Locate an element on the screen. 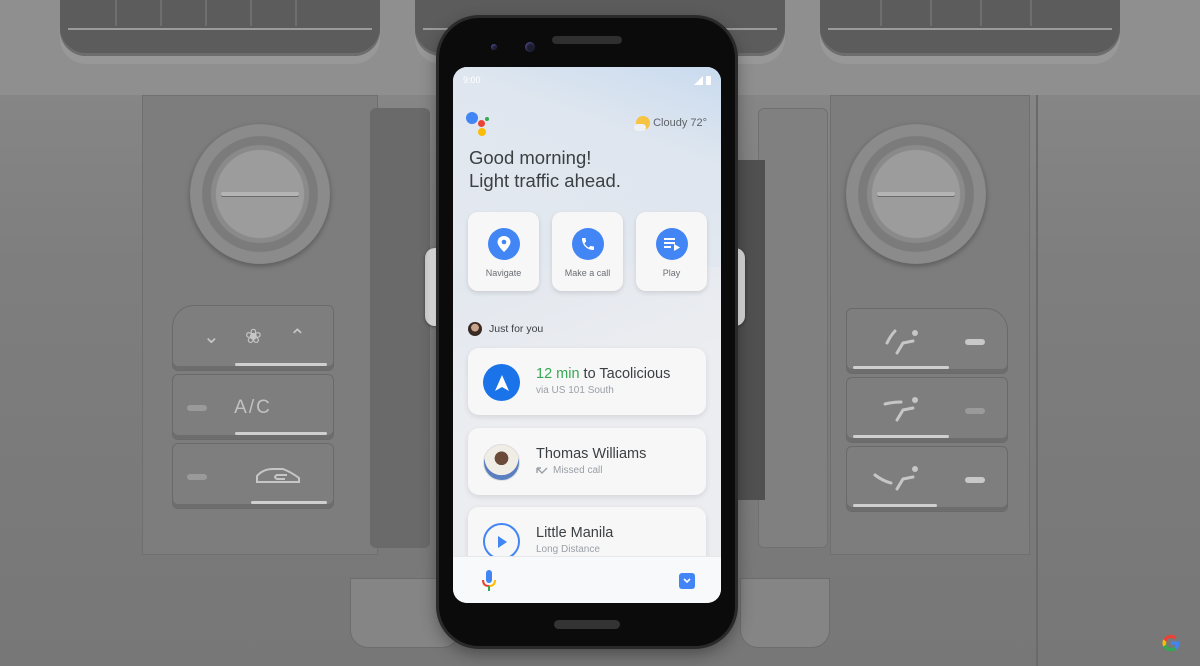 The image size is (1200, 666). ac-label: A/C is located at coordinates (253, 407).